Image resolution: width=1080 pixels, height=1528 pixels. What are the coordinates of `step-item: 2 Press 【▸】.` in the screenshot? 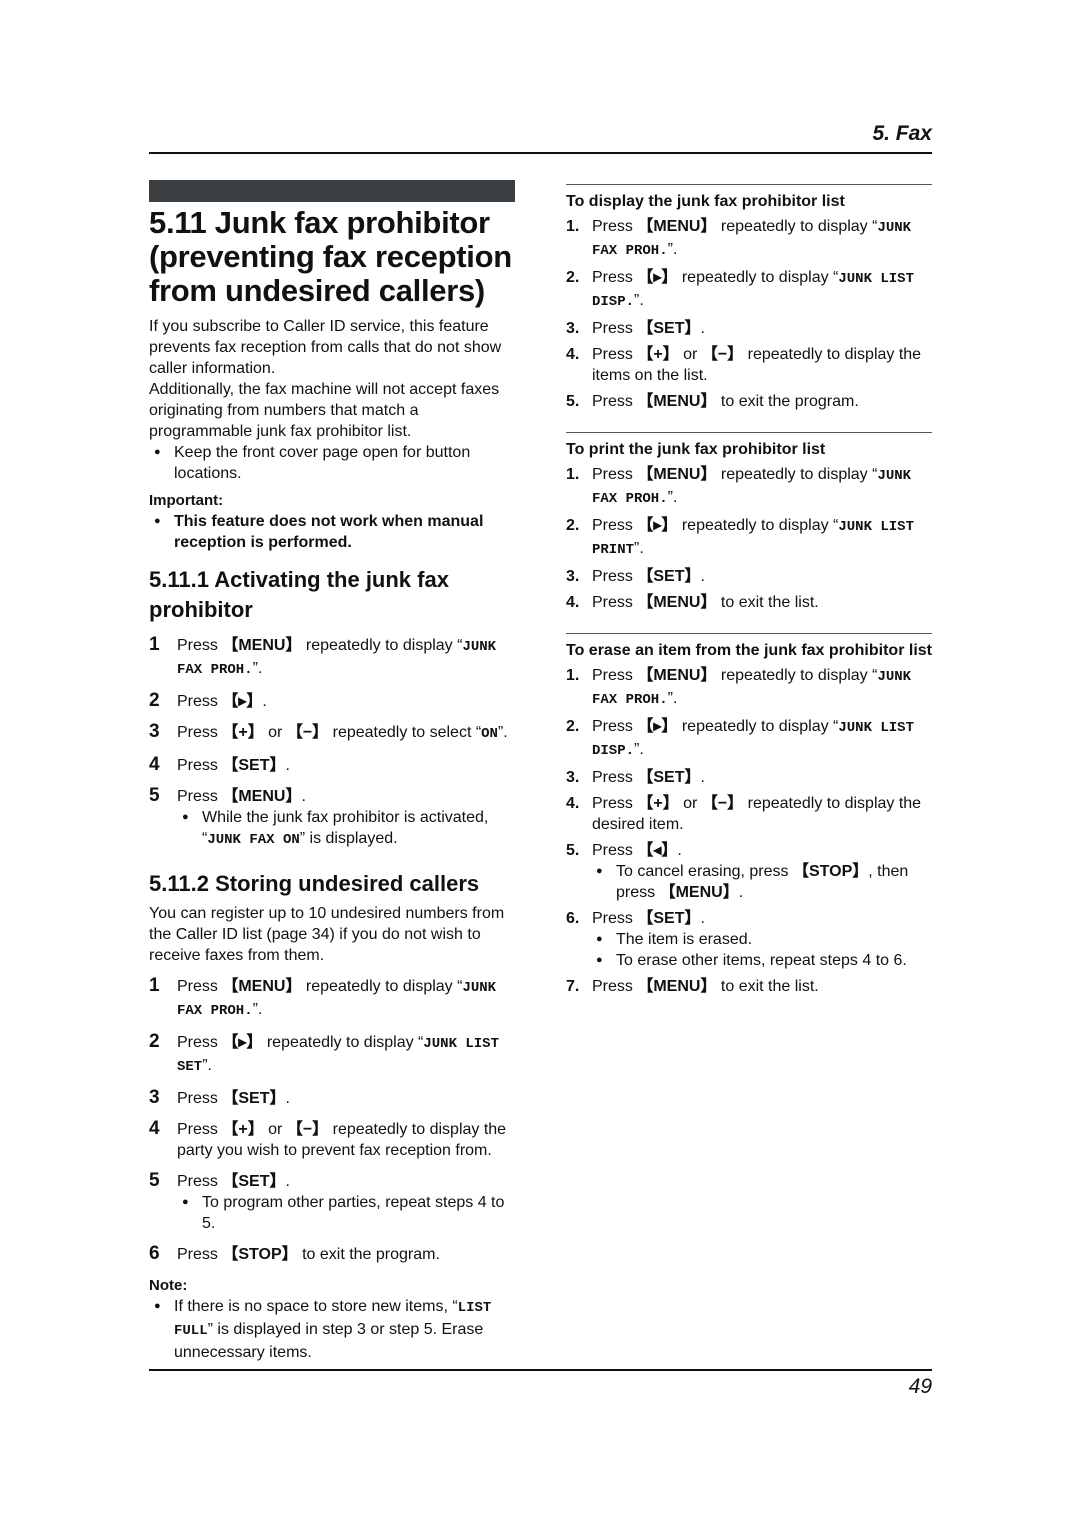 It's located at (332, 701).